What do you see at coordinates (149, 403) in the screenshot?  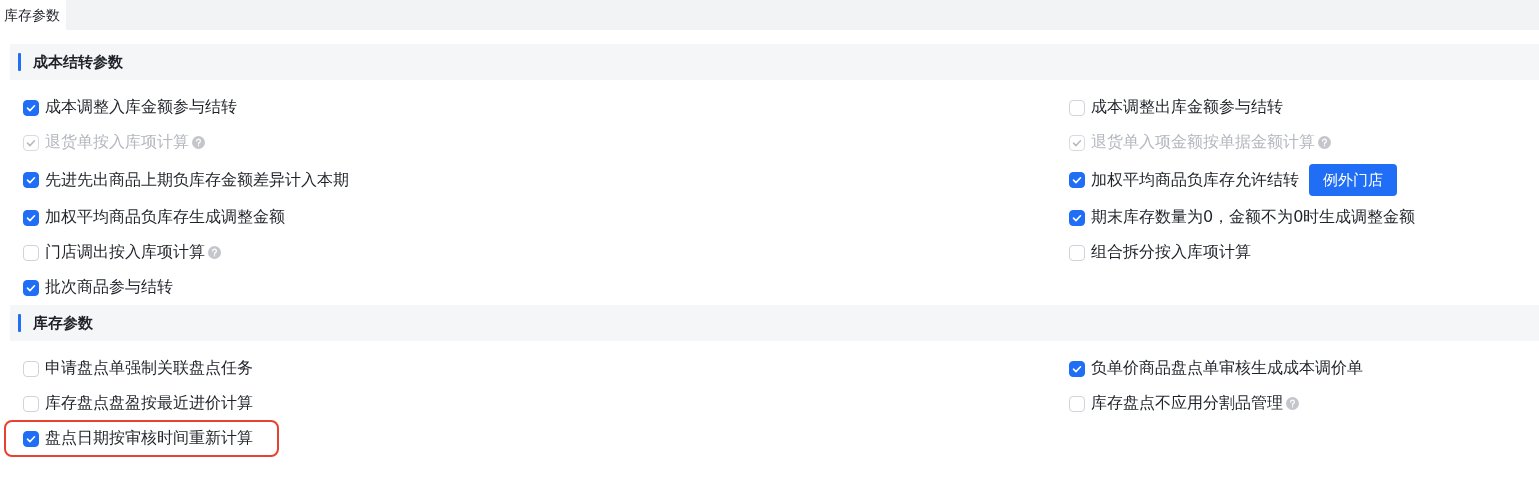 I see `checkbox-label: 库存盘点盘盈按最近进价计算` at bounding box center [149, 403].